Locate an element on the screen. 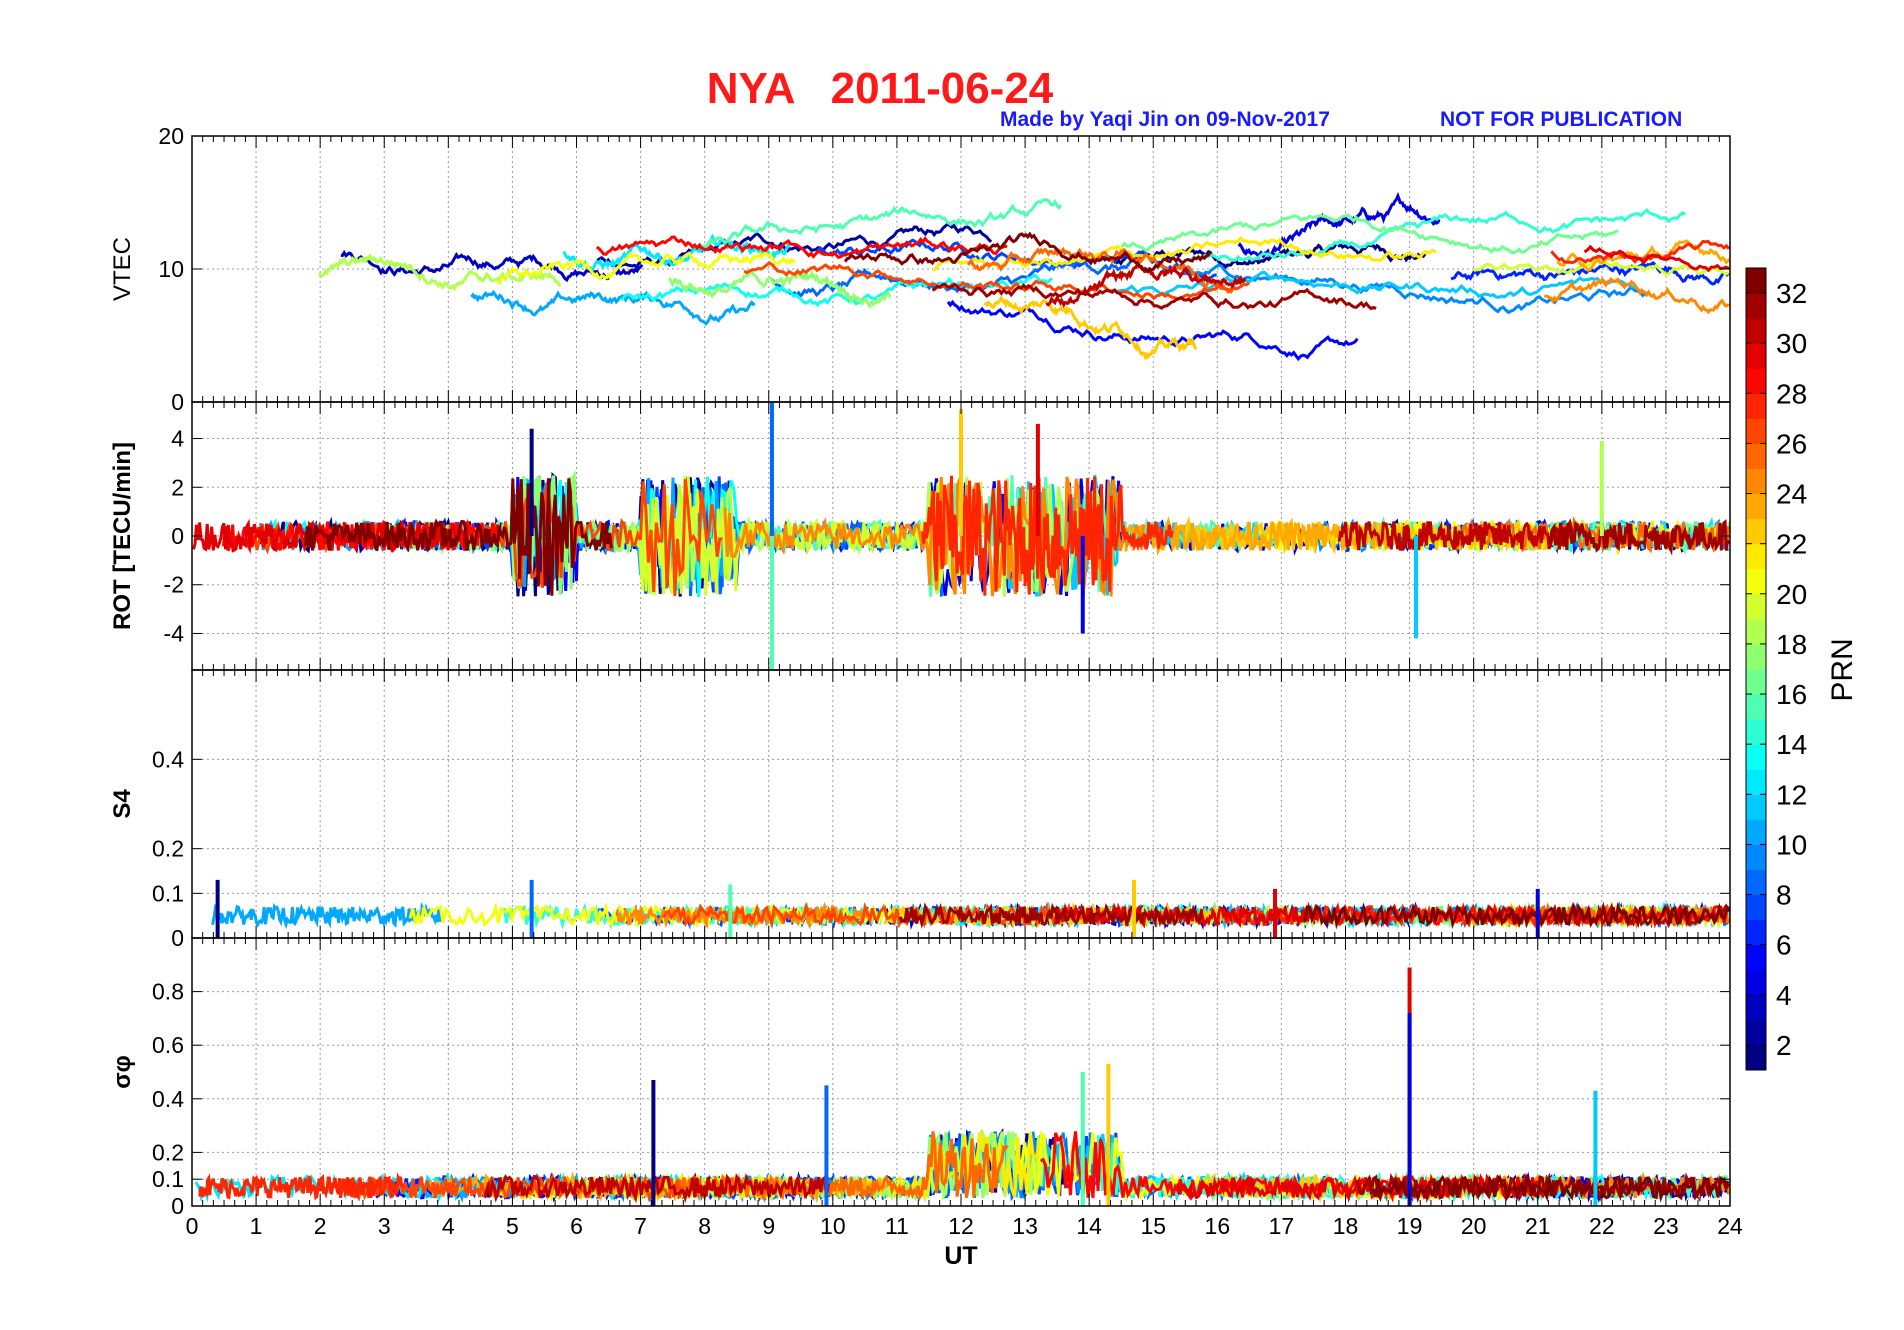 The height and width of the screenshot is (1330, 1904). y-tick-label: 10 is located at coordinates (171, 269).